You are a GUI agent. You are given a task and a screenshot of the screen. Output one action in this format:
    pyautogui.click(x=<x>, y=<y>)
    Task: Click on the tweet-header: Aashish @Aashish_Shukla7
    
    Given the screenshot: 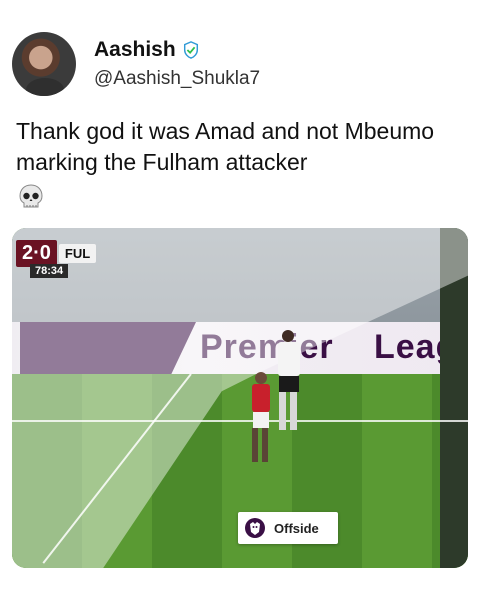 What is the action you would take?
    pyautogui.click(x=240, y=65)
    